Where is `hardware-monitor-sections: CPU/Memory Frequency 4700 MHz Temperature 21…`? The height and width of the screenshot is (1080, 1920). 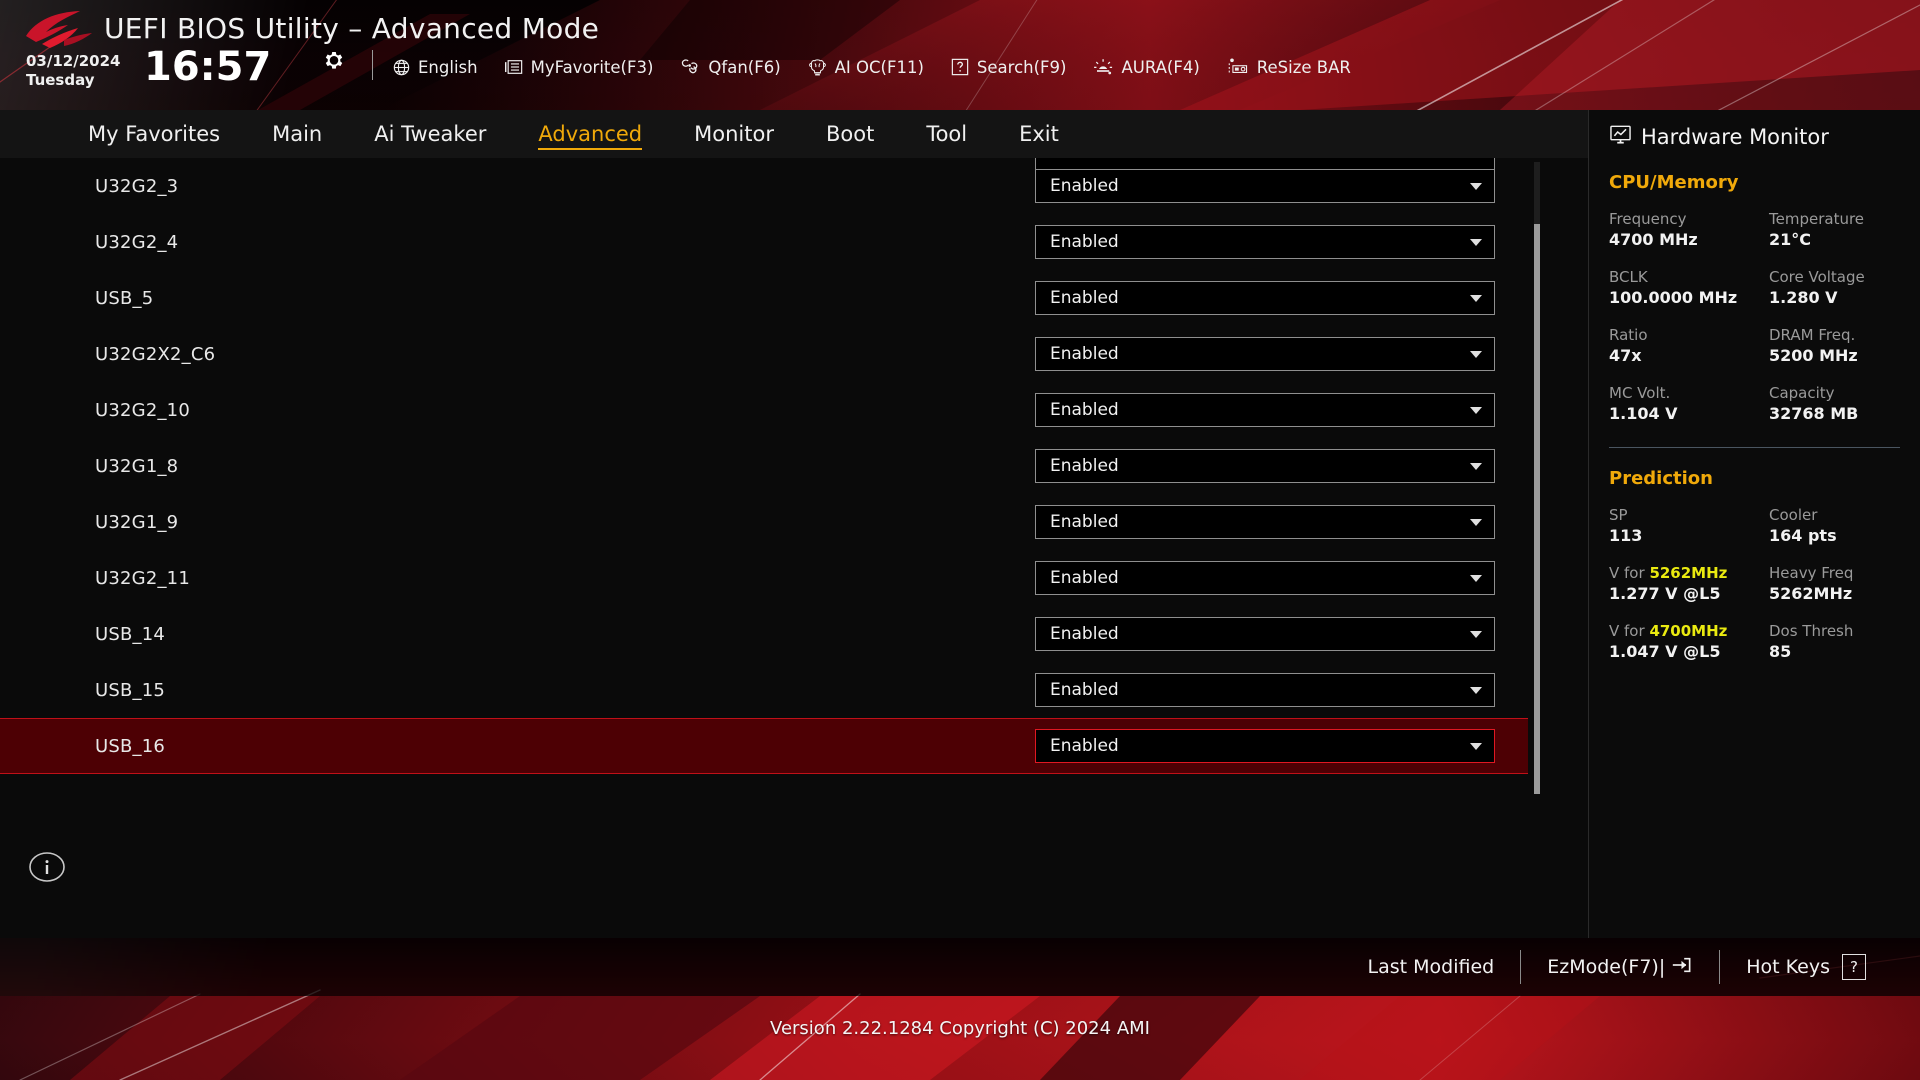
hardware-monitor-sections: CPU/Memory Frequency 4700 MHz Temperature 21… is located at coordinates (1754, 425).